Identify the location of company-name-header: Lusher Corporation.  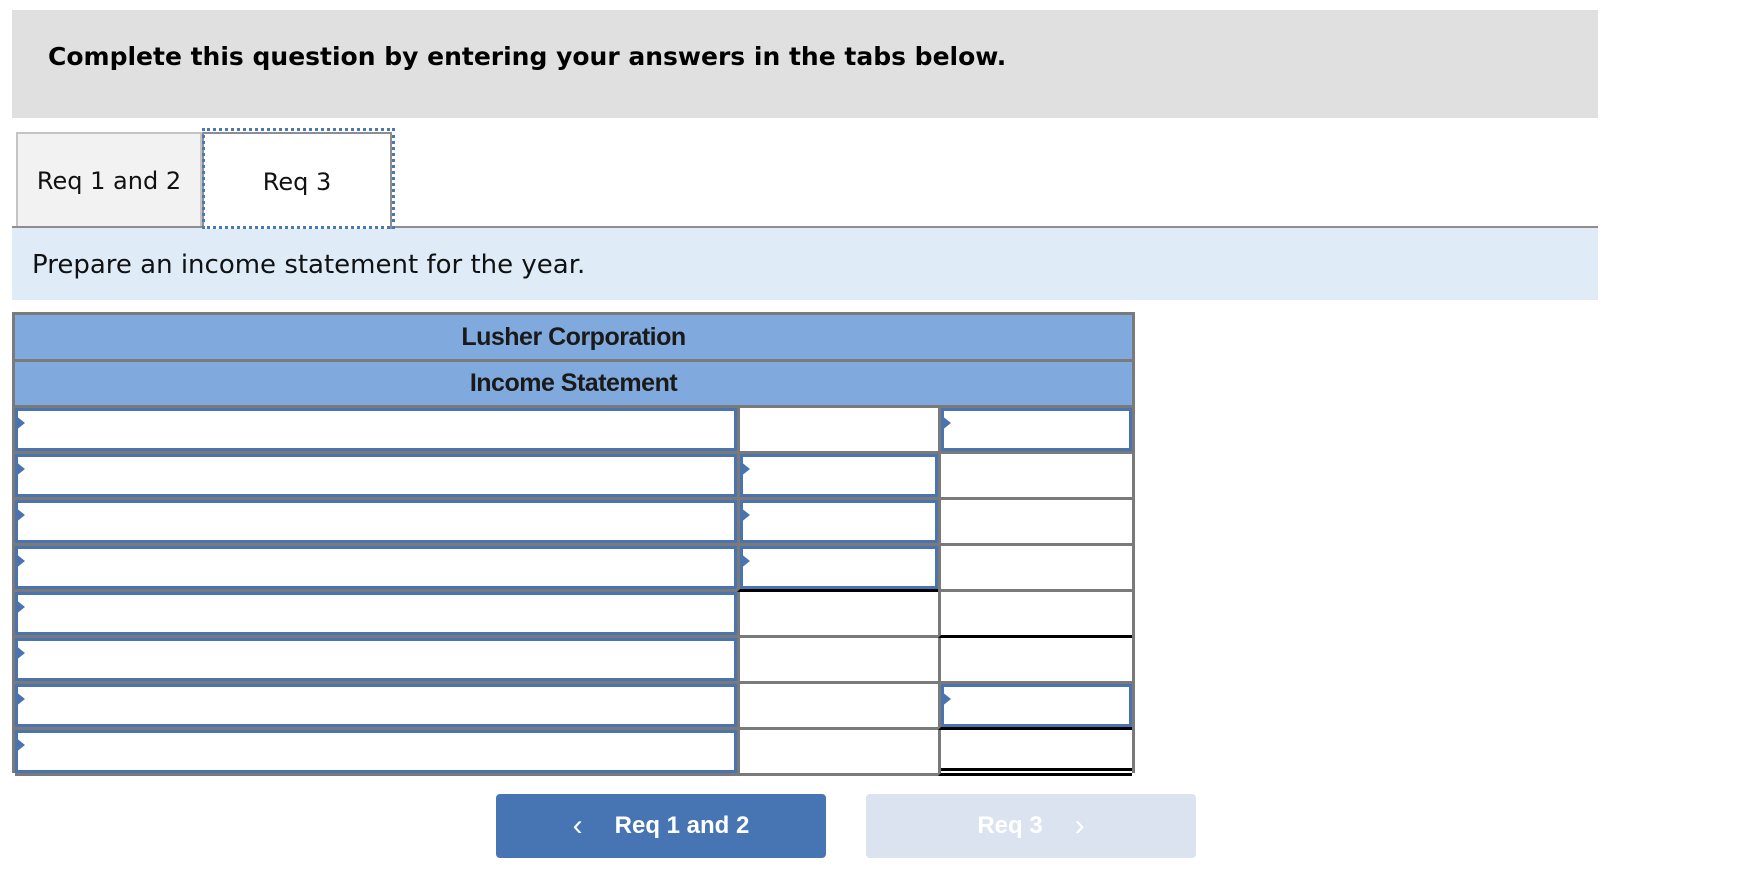
(573, 338).